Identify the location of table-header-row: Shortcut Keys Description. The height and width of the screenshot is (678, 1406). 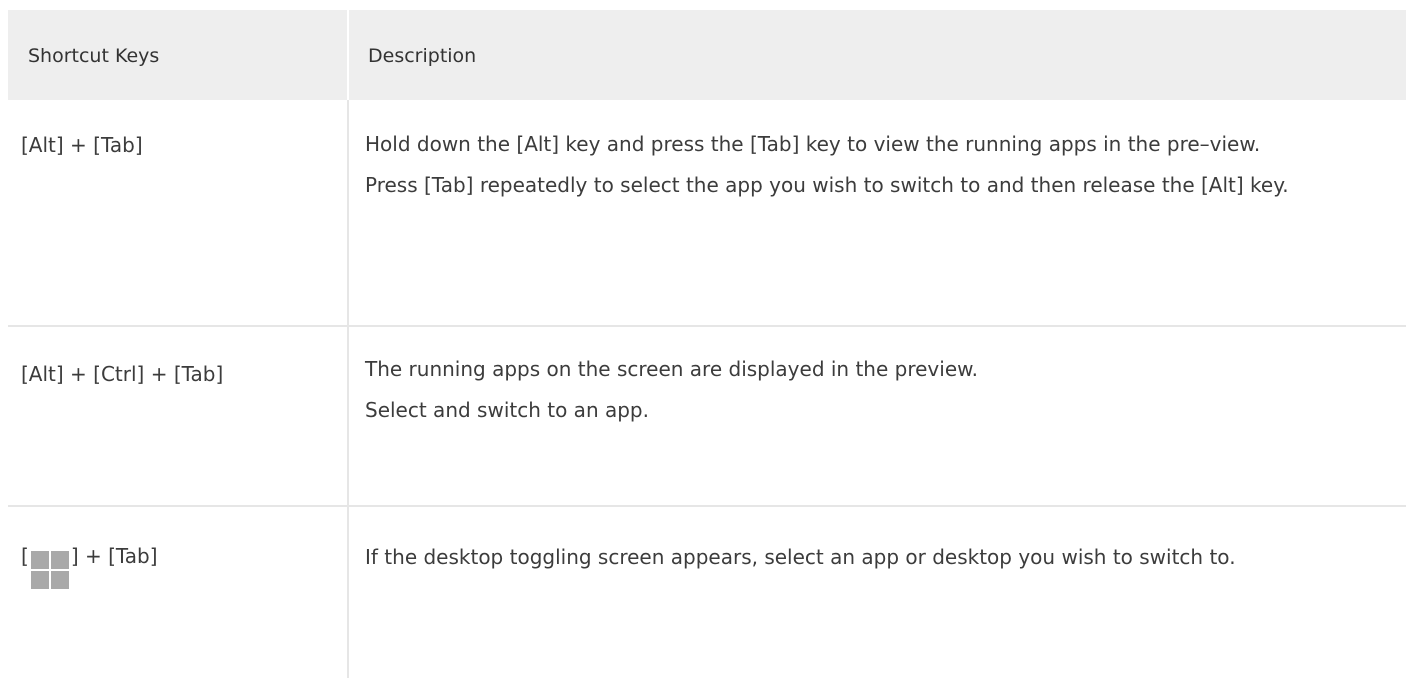
(707, 55).